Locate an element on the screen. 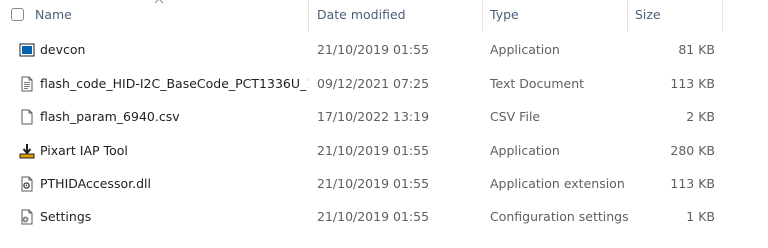  file-type: Application extension is located at coordinates (557, 183).